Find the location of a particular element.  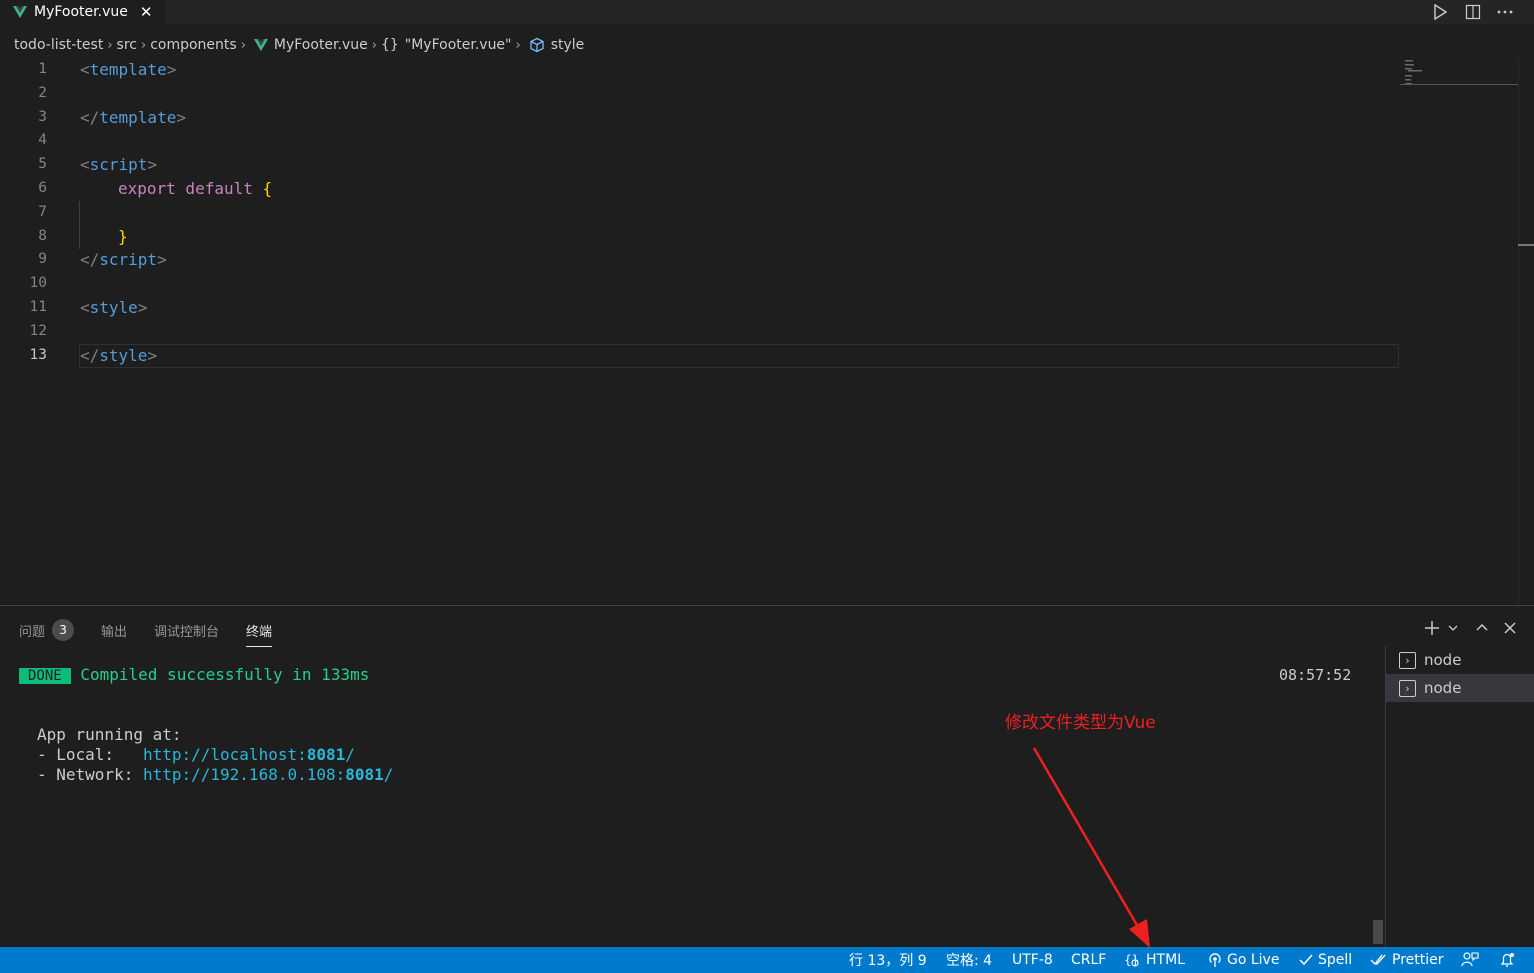

chevron-down-icon is located at coordinates (1453, 628).